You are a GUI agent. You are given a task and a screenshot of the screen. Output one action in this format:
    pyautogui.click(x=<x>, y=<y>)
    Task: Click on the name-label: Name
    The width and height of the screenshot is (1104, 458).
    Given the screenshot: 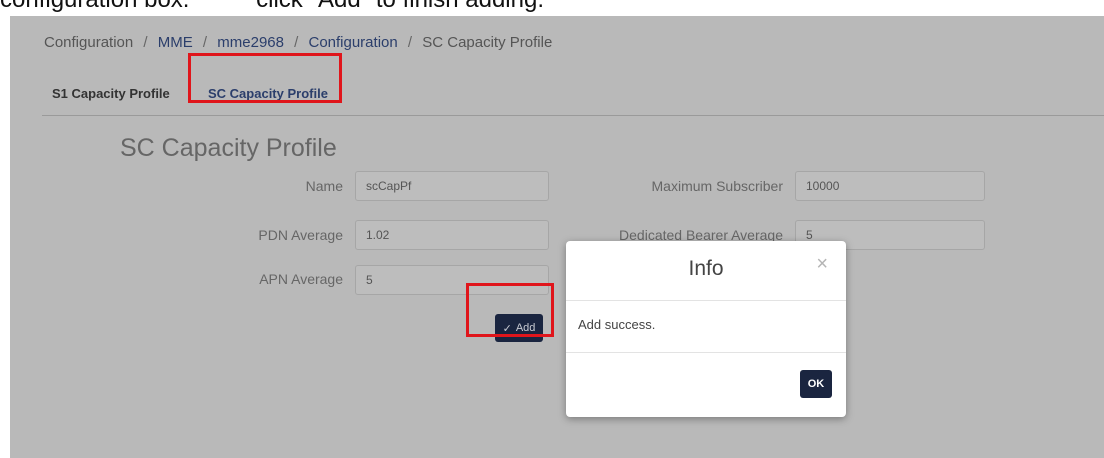 What is the action you would take?
    pyautogui.click(x=324, y=186)
    